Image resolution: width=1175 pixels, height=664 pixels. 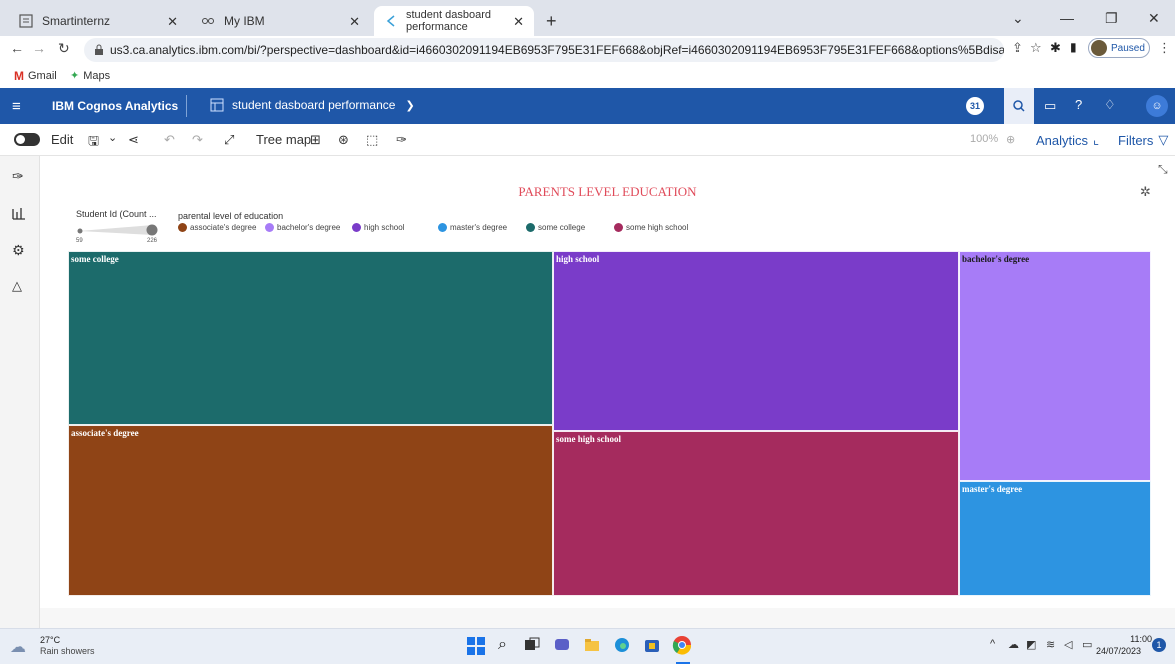 What do you see at coordinates (372, 140) in the screenshot?
I see `focus-icon: ⬚` at bounding box center [372, 140].